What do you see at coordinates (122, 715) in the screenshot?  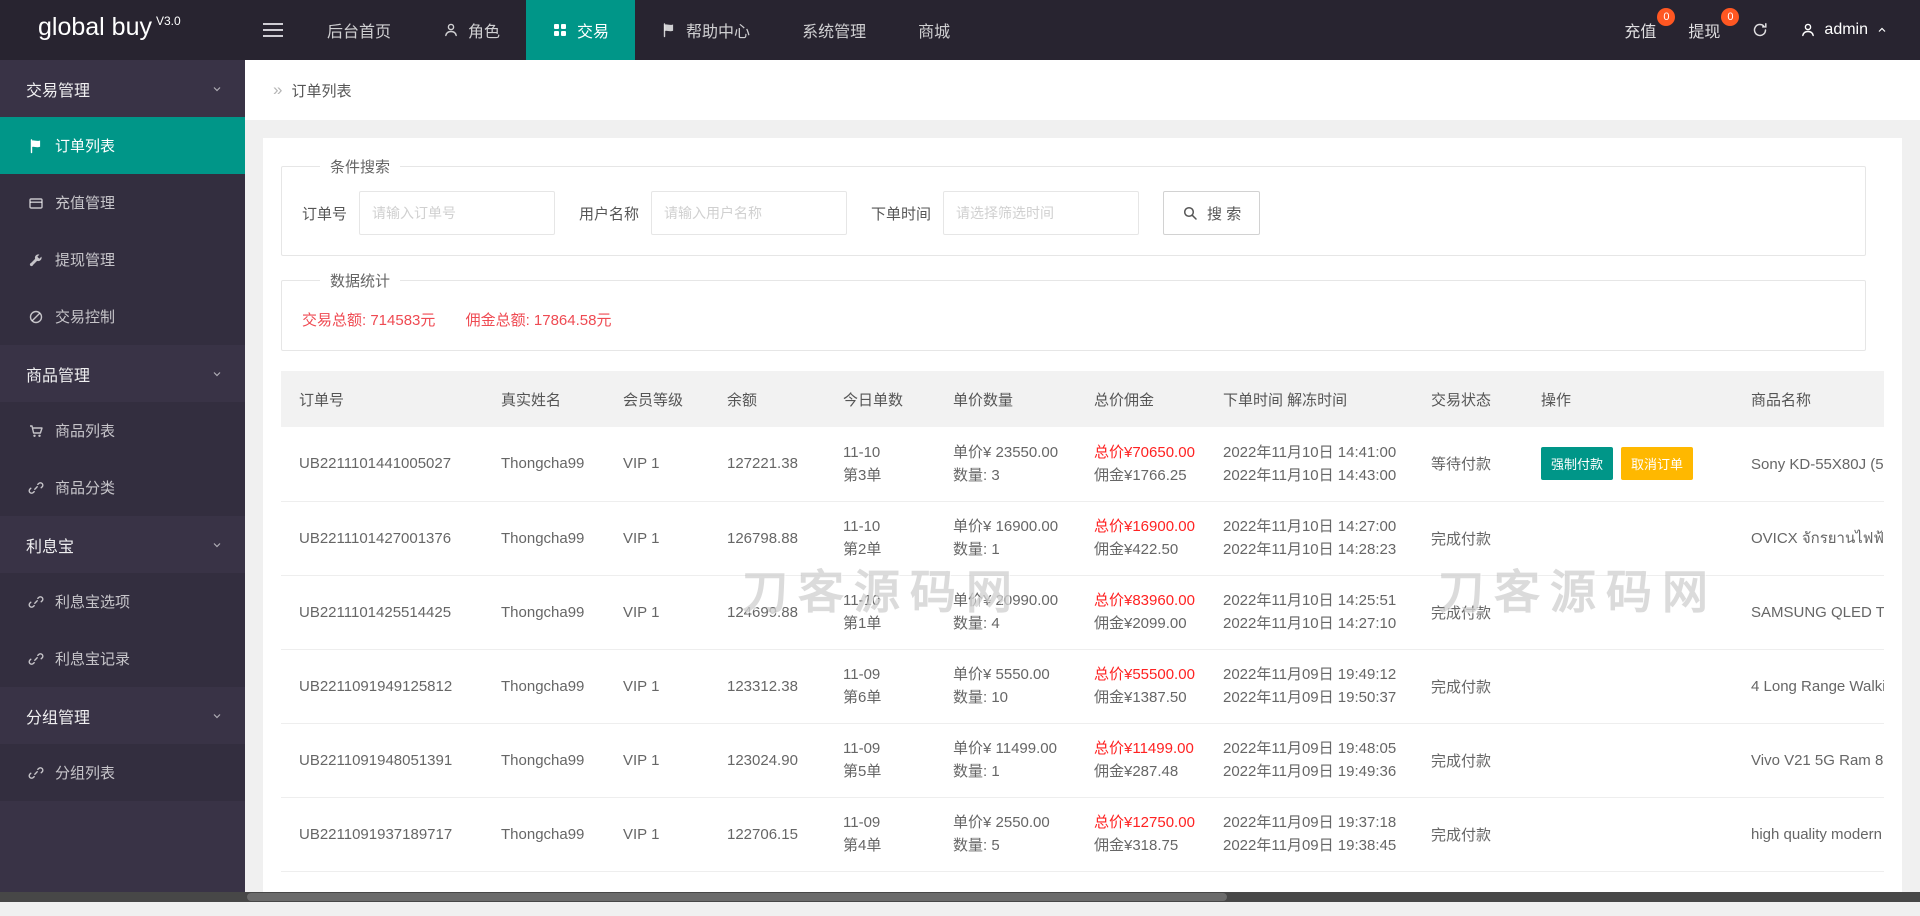 I see `sidebar-group-groups: 分组管理` at bounding box center [122, 715].